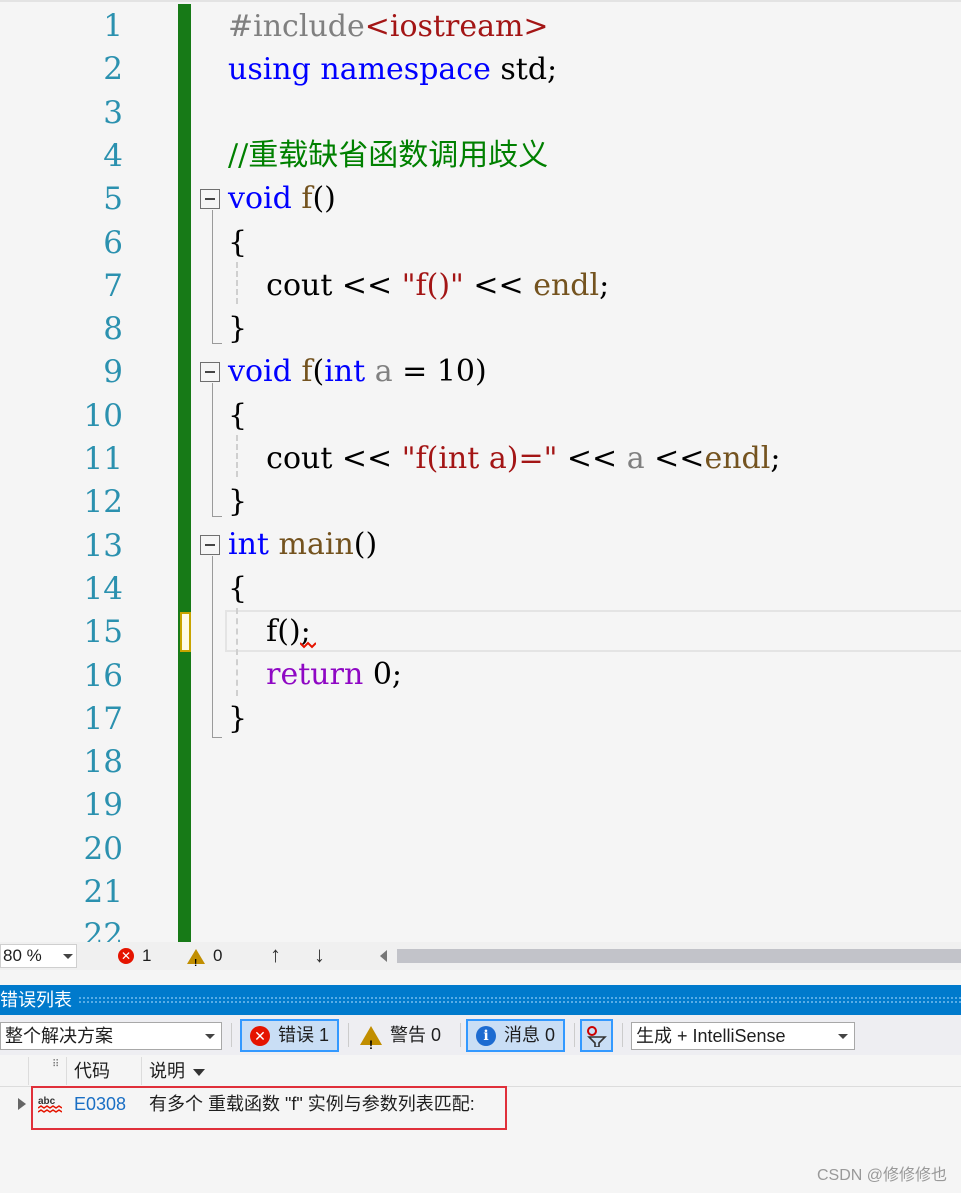  What do you see at coordinates (881, 1175) in the screenshot?
I see `watermark: CSDN @修修修也` at bounding box center [881, 1175].